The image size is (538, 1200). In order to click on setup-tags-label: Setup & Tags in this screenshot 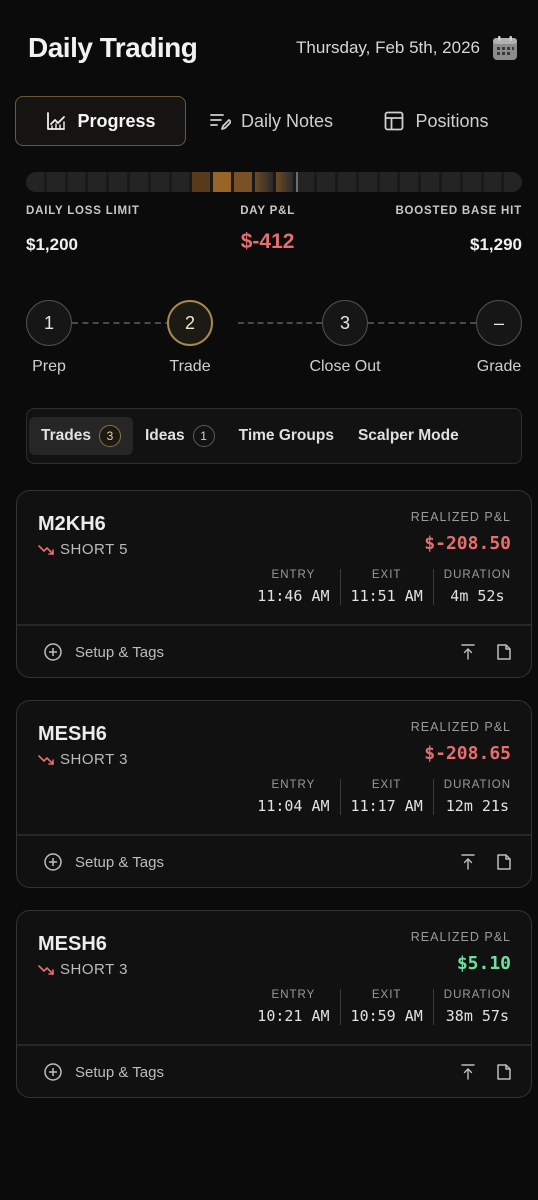, I will do `click(119, 862)`.